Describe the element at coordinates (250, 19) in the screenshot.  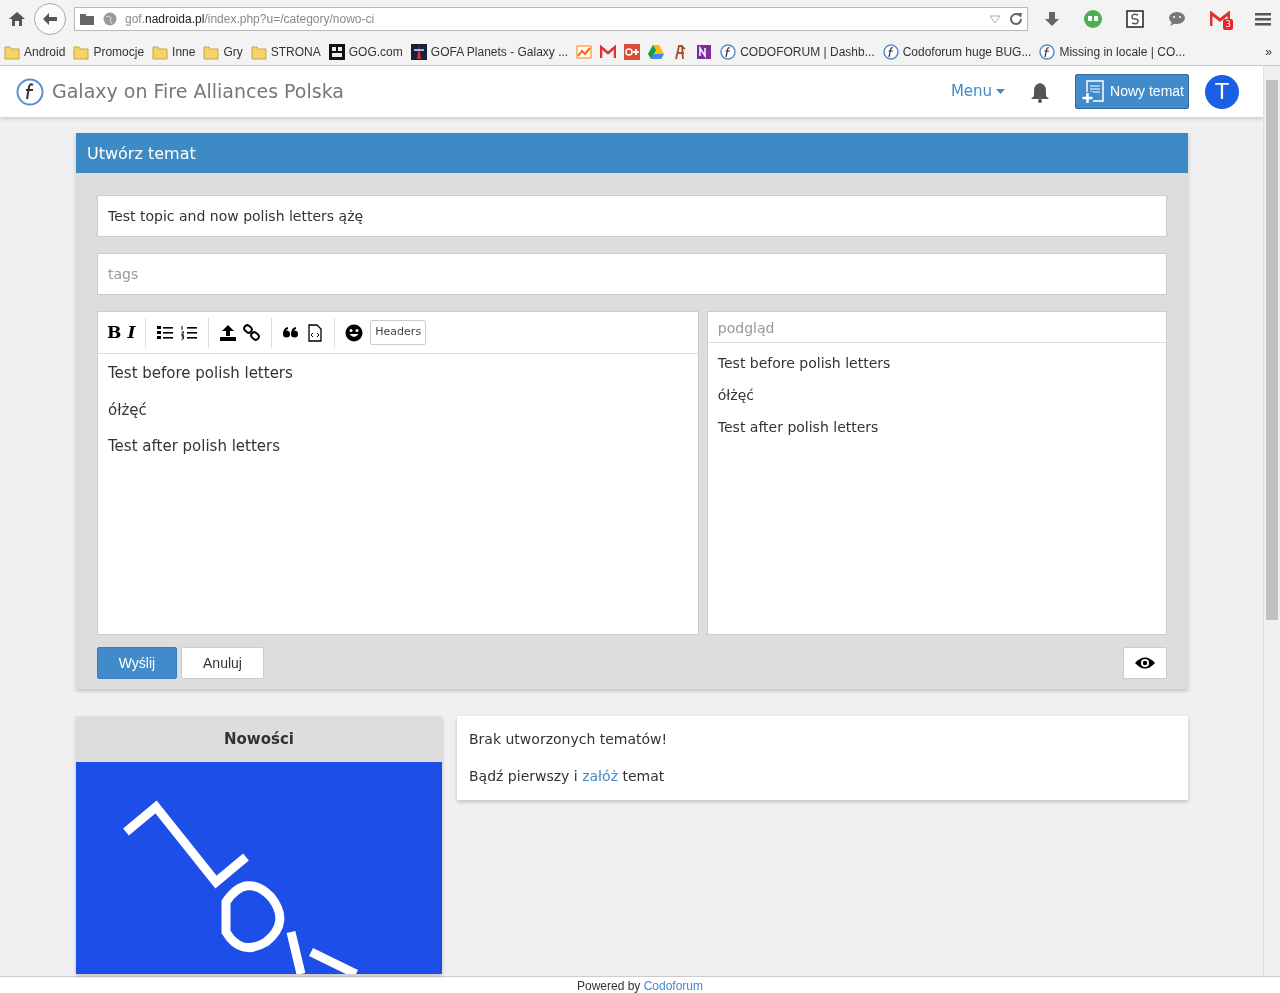
I see `url-text: gof.nadroida.pl/index.php?u=/category/nowo-ci` at that location.